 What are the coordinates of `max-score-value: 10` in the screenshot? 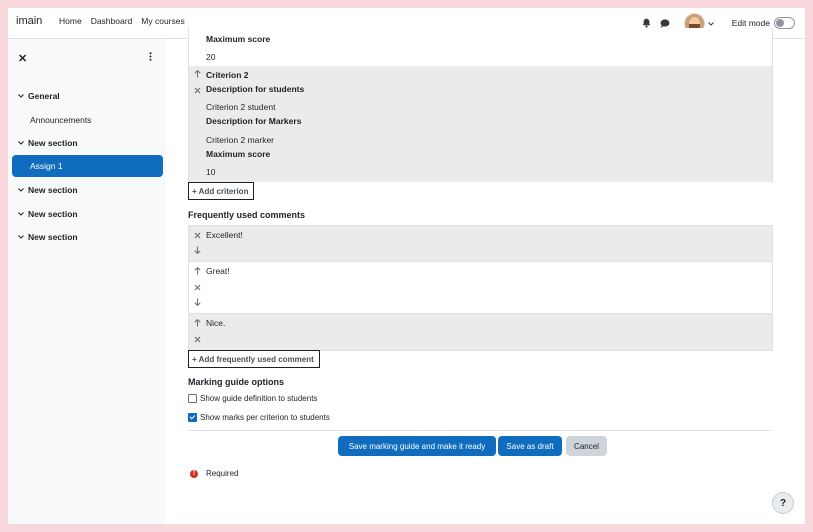 It's located at (210, 172).